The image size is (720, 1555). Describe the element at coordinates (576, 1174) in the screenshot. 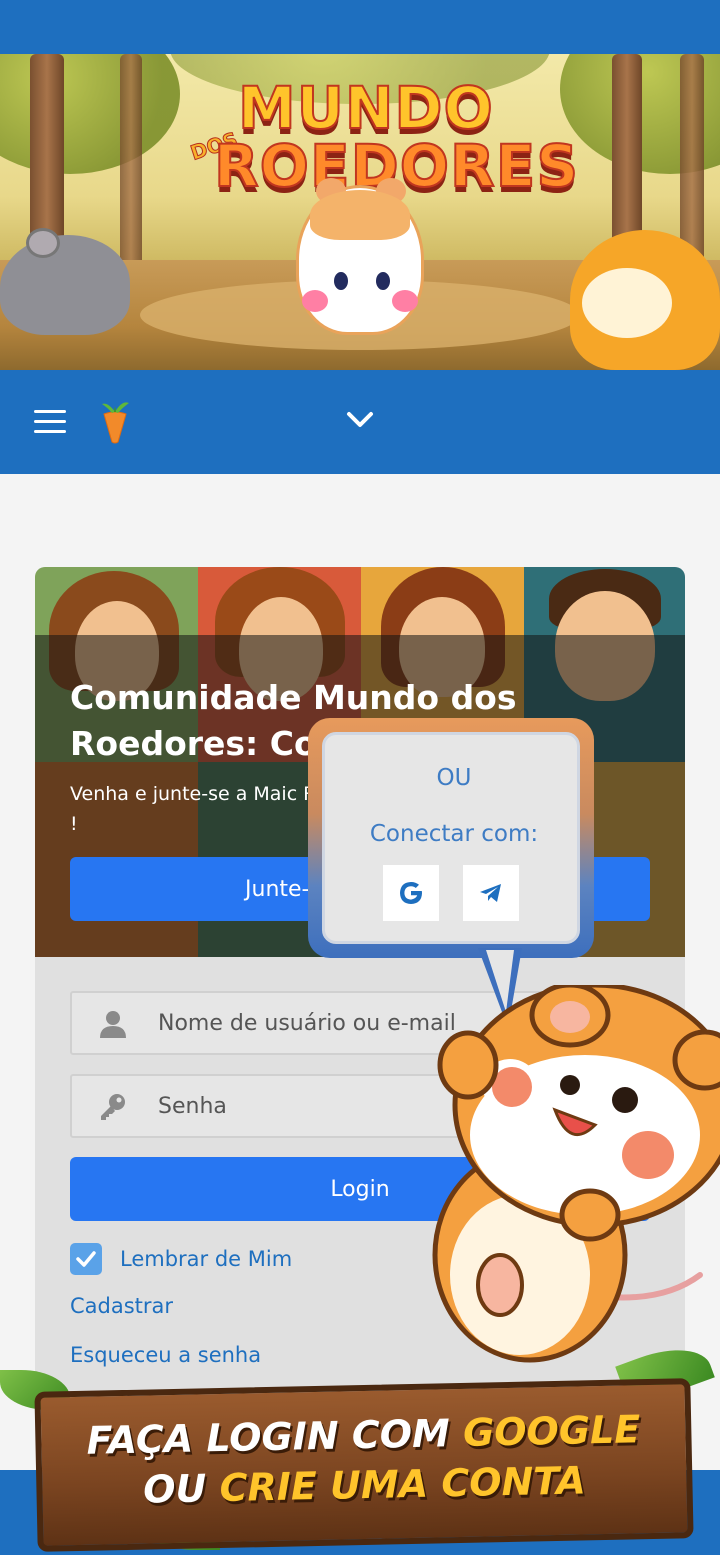

I see `hamster-mascot` at that location.